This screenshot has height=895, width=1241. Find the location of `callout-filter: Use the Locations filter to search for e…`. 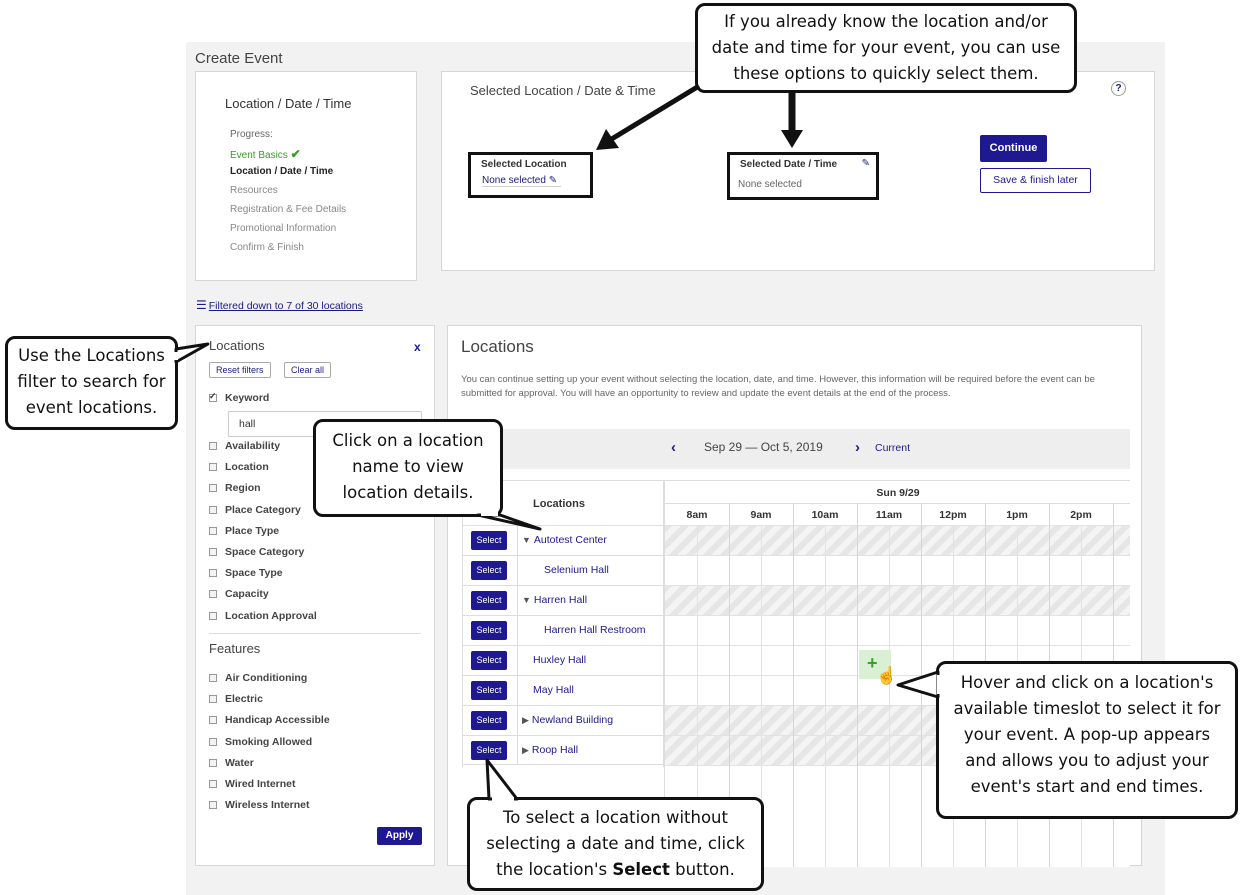

callout-filter: Use the Locations filter to search for e… is located at coordinates (91, 383).